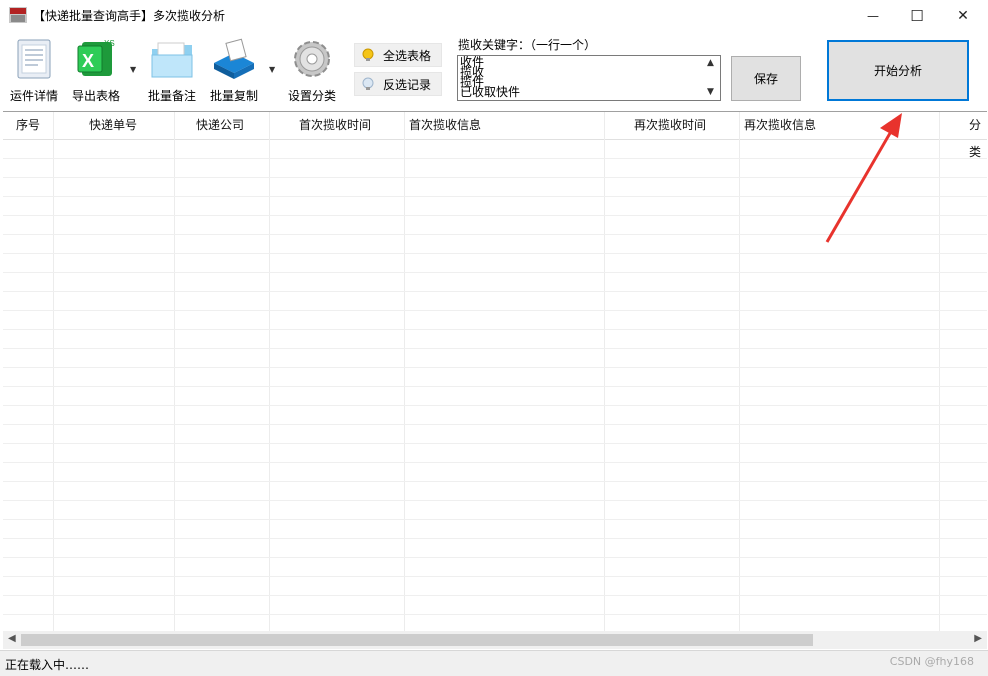  I want to click on column-header: 首次揽收信息, so click(445, 125).